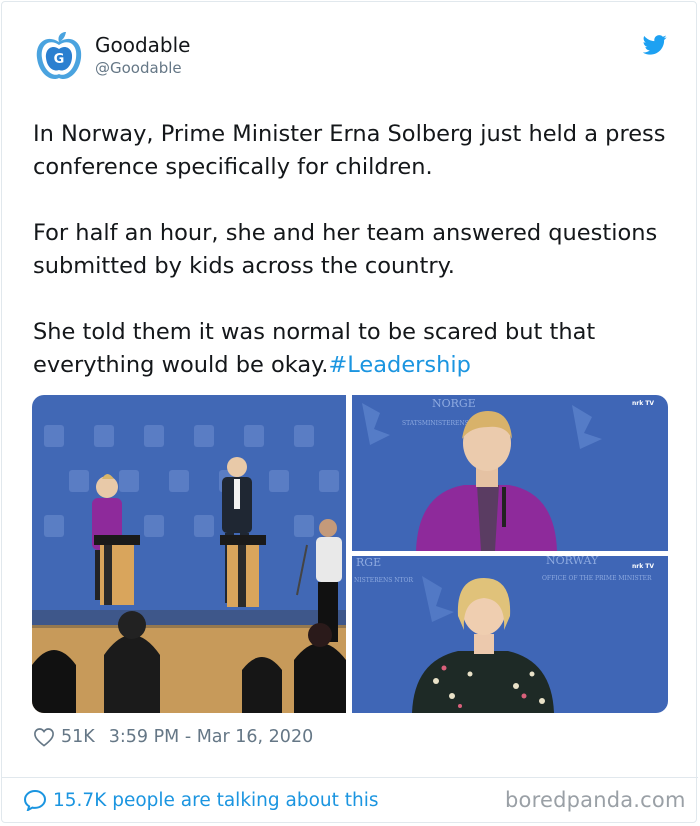  Describe the element at coordinates (454, 403) in the screenshot. I see `svg-text: NORGE` at that location.